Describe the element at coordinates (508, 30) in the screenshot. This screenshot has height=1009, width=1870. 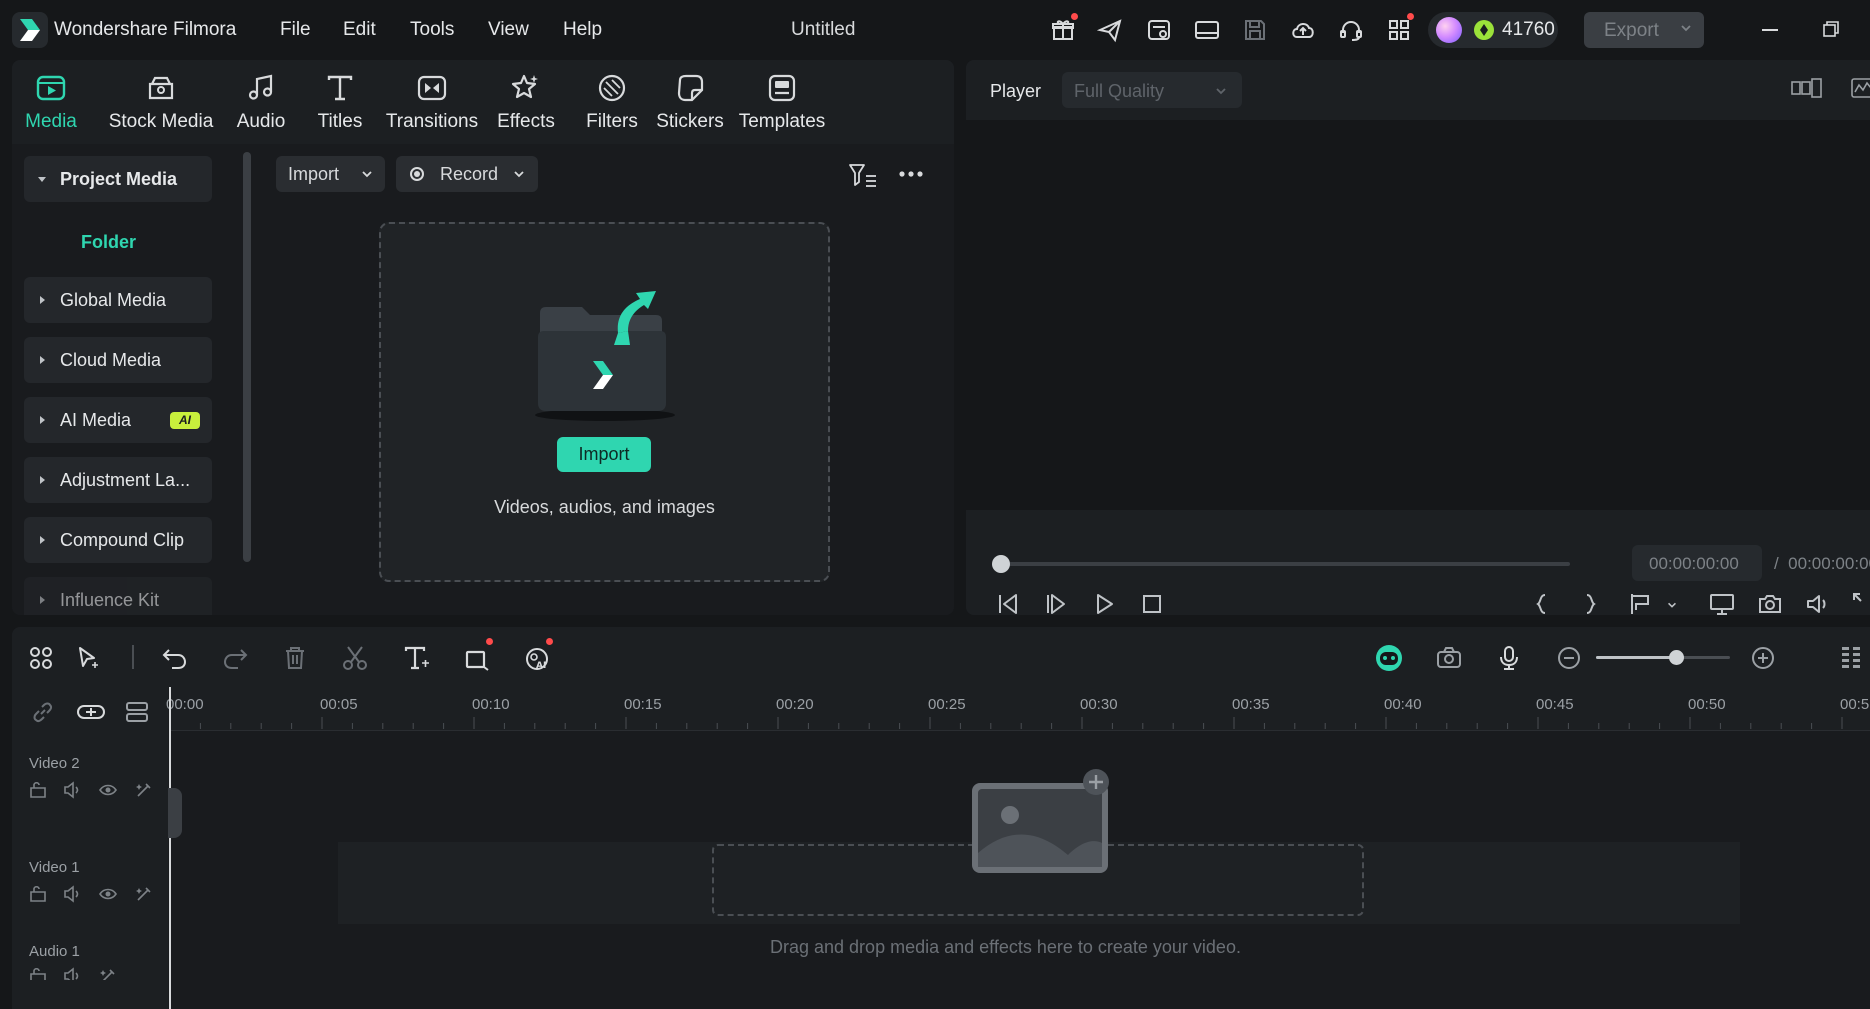
I see `menu-view: View` at that location.